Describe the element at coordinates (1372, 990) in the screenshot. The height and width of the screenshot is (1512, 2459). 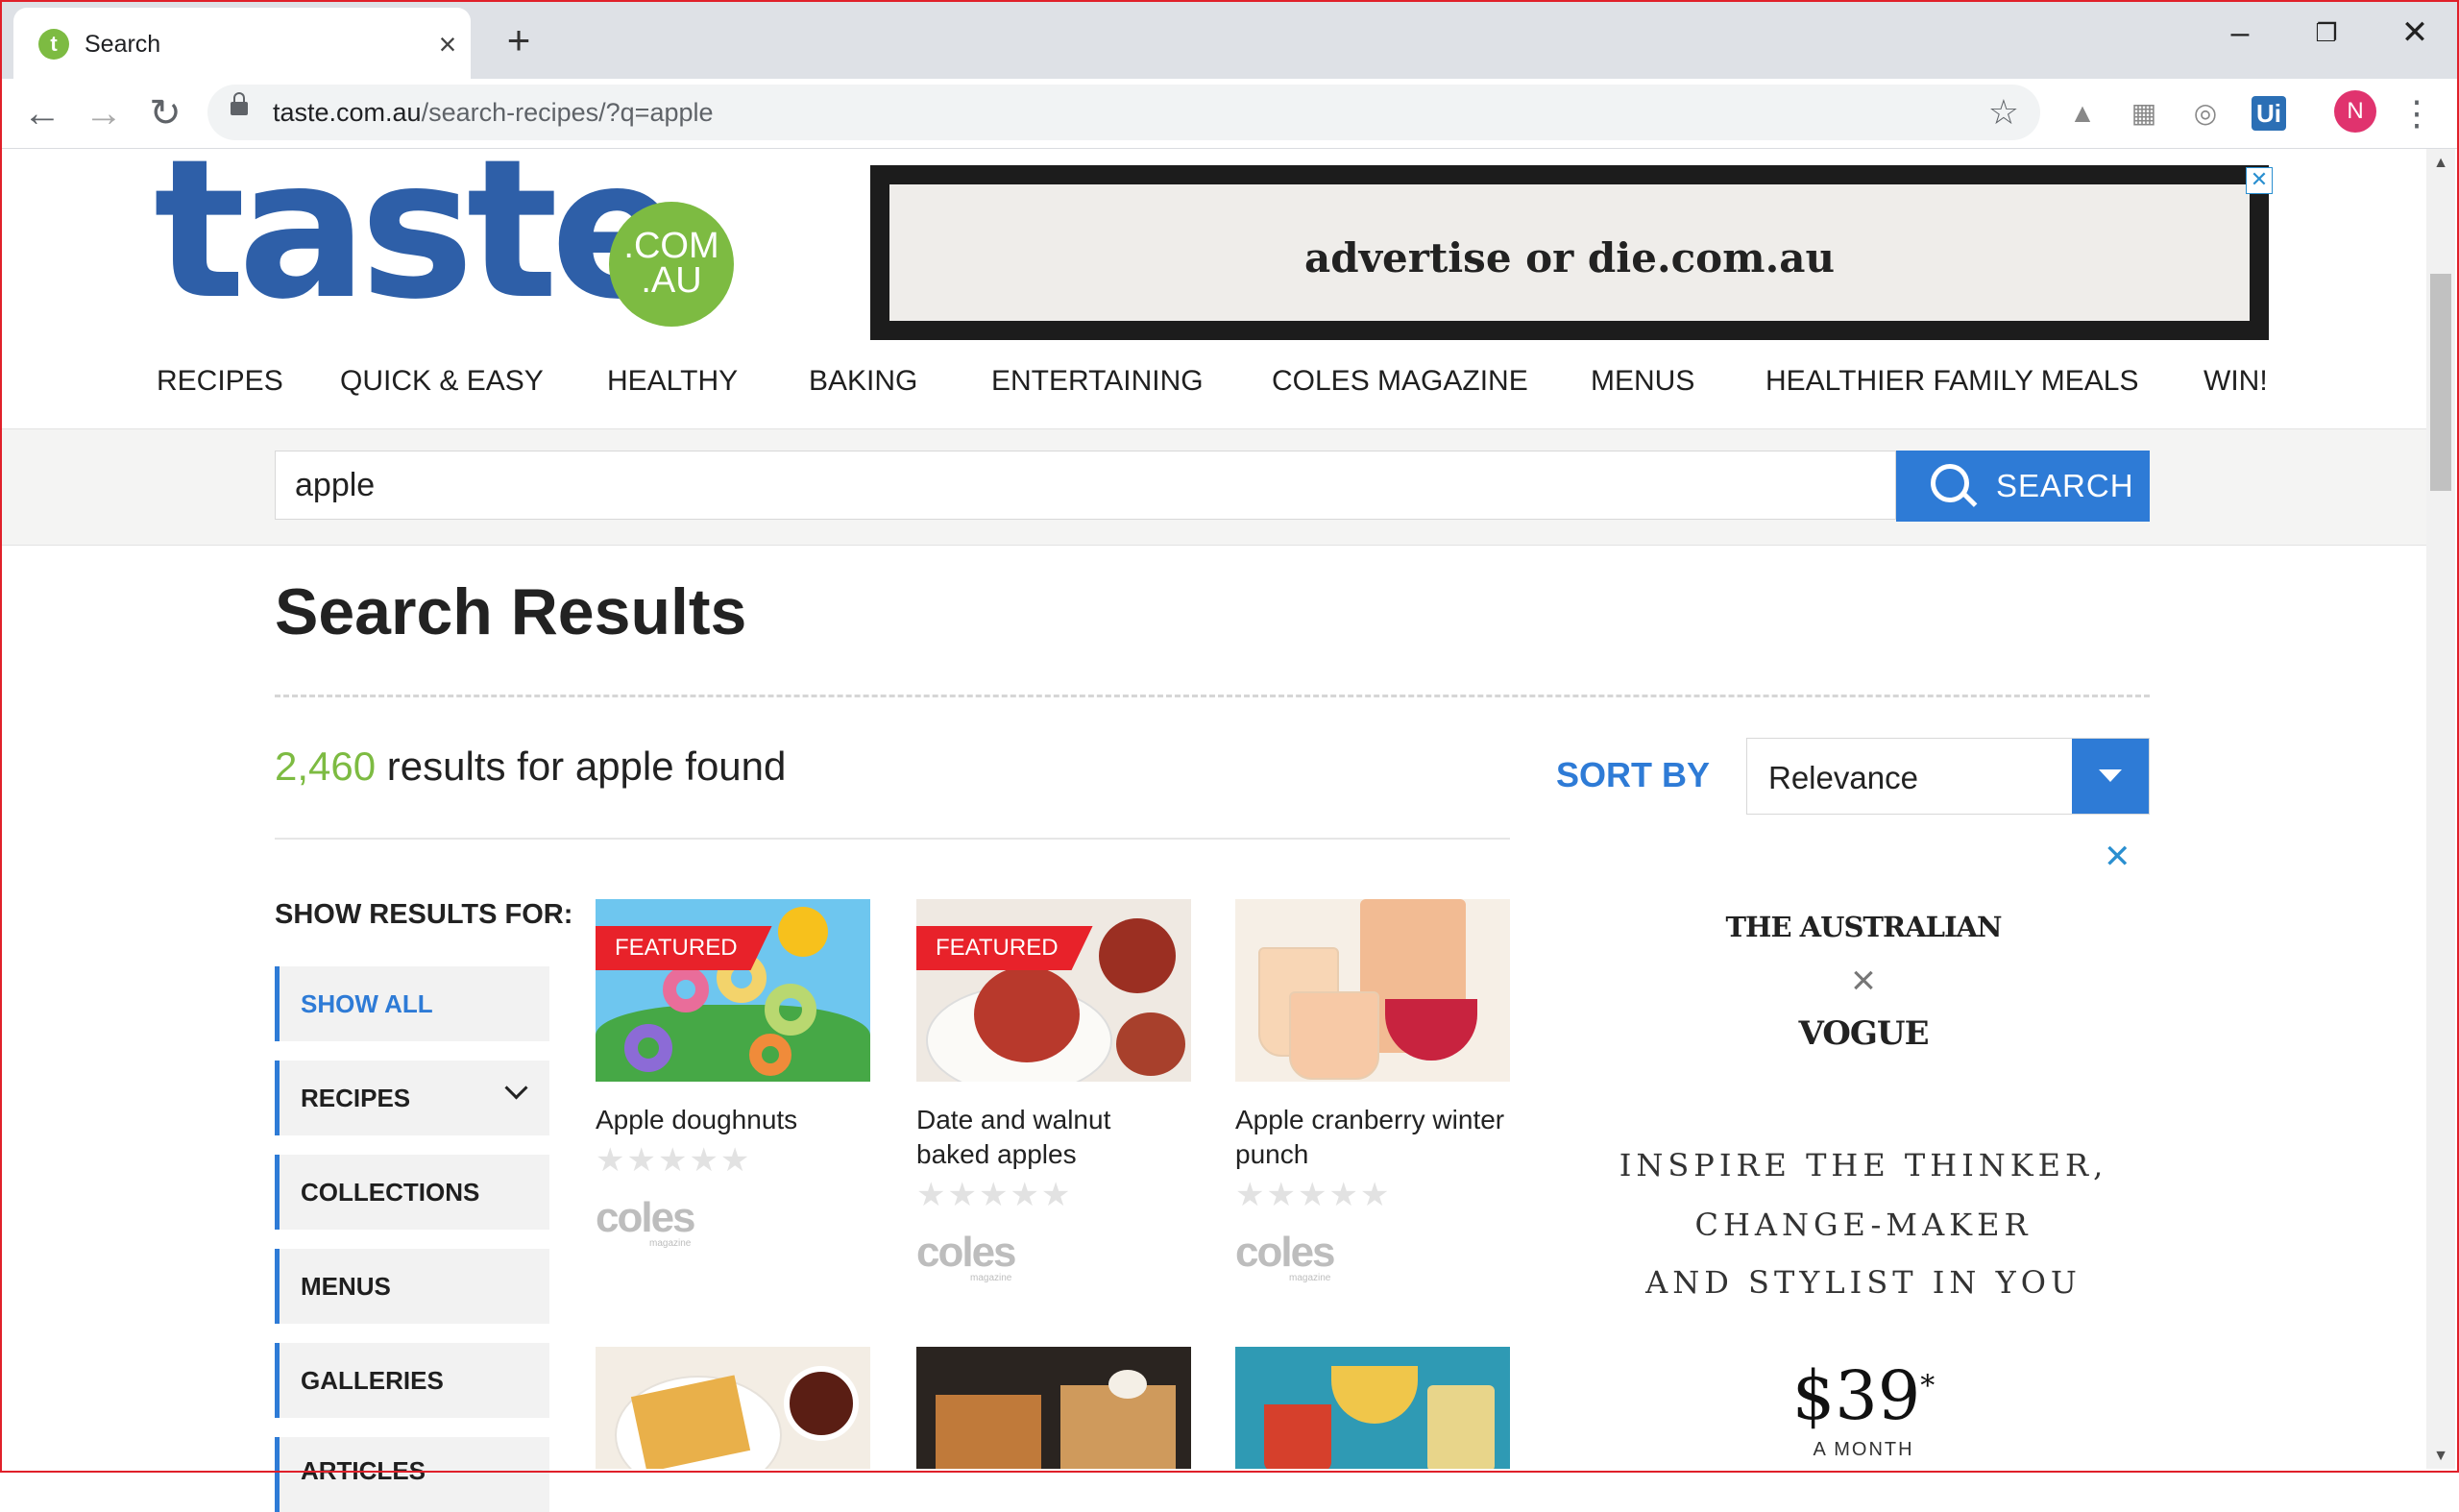
I see `recipe-image-punch` at that location.